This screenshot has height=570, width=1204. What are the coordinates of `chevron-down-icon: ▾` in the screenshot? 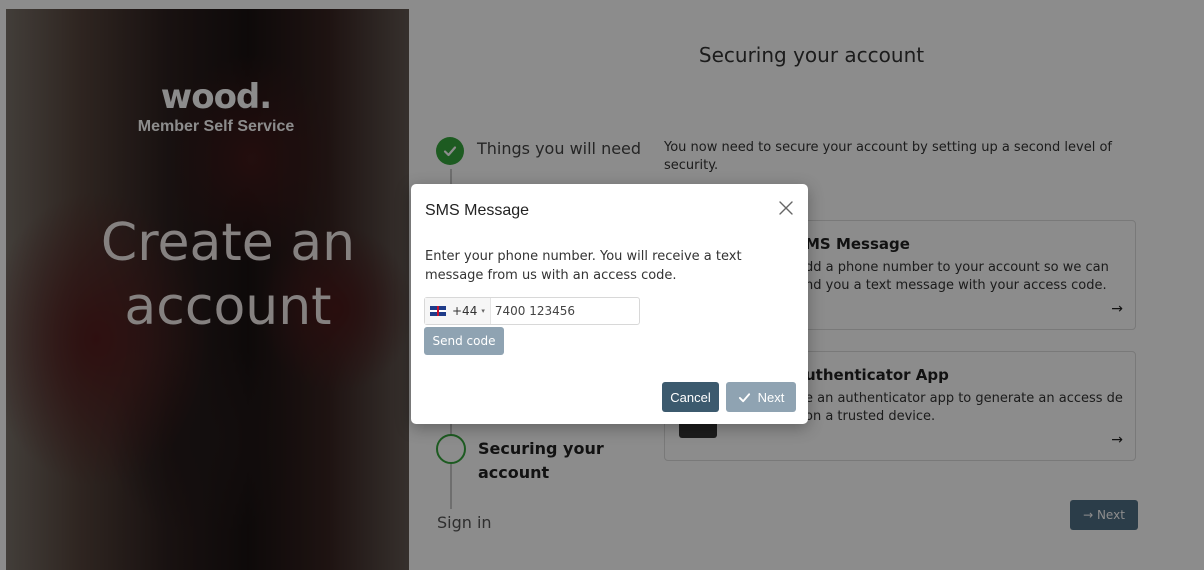 It's located at (483, 311).